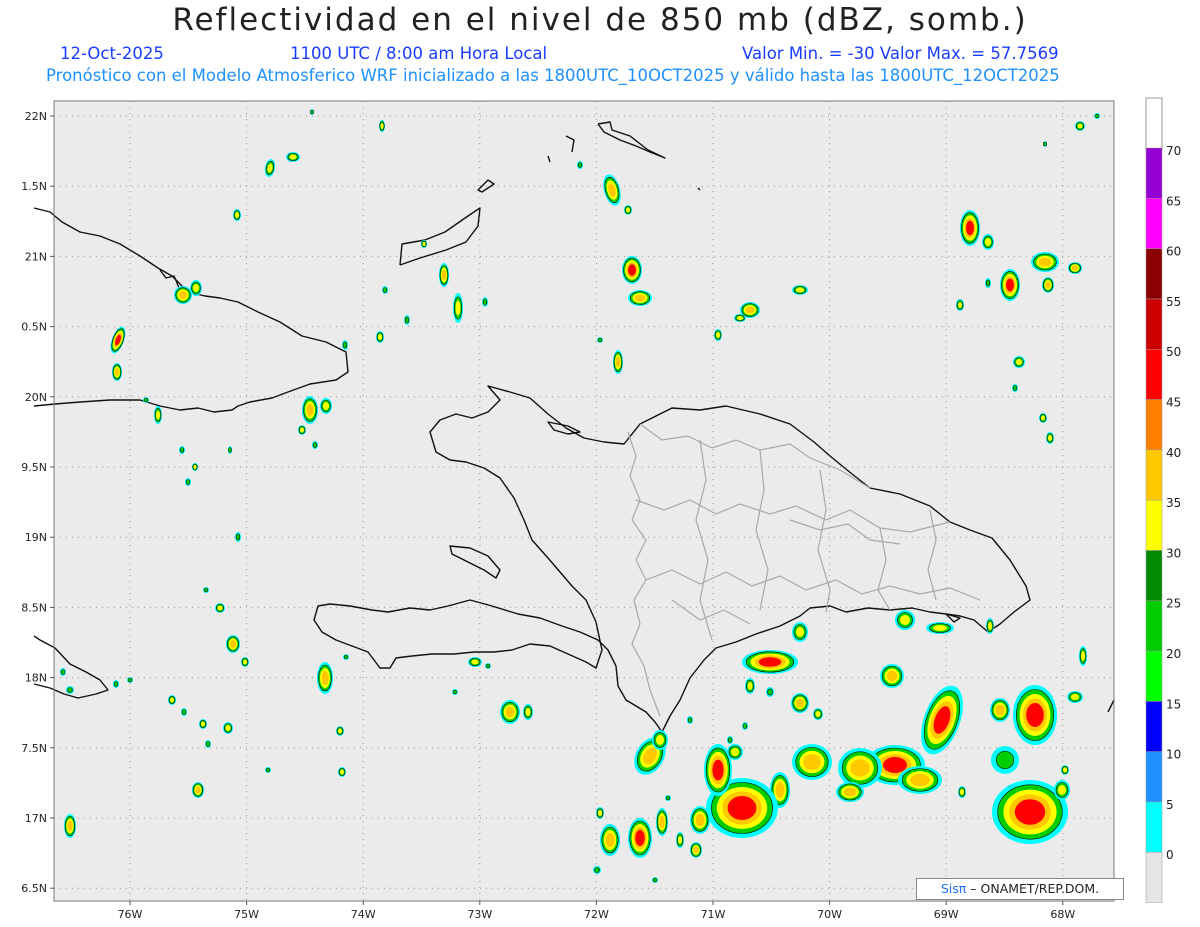 Image resolution: width=1200 pixels, height=927 pixels. I want to click on colorbar-label: 5, so click(1170, 805).